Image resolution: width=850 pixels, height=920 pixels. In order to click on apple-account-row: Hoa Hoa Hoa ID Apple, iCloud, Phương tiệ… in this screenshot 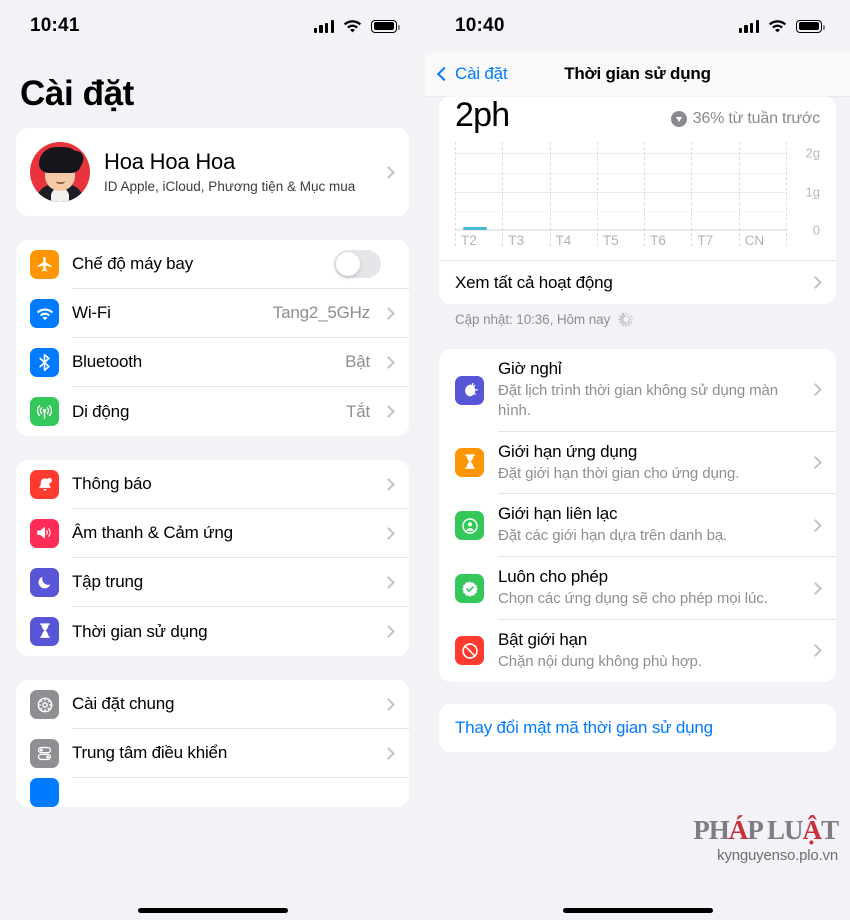, I will do `click(212, 172)`.